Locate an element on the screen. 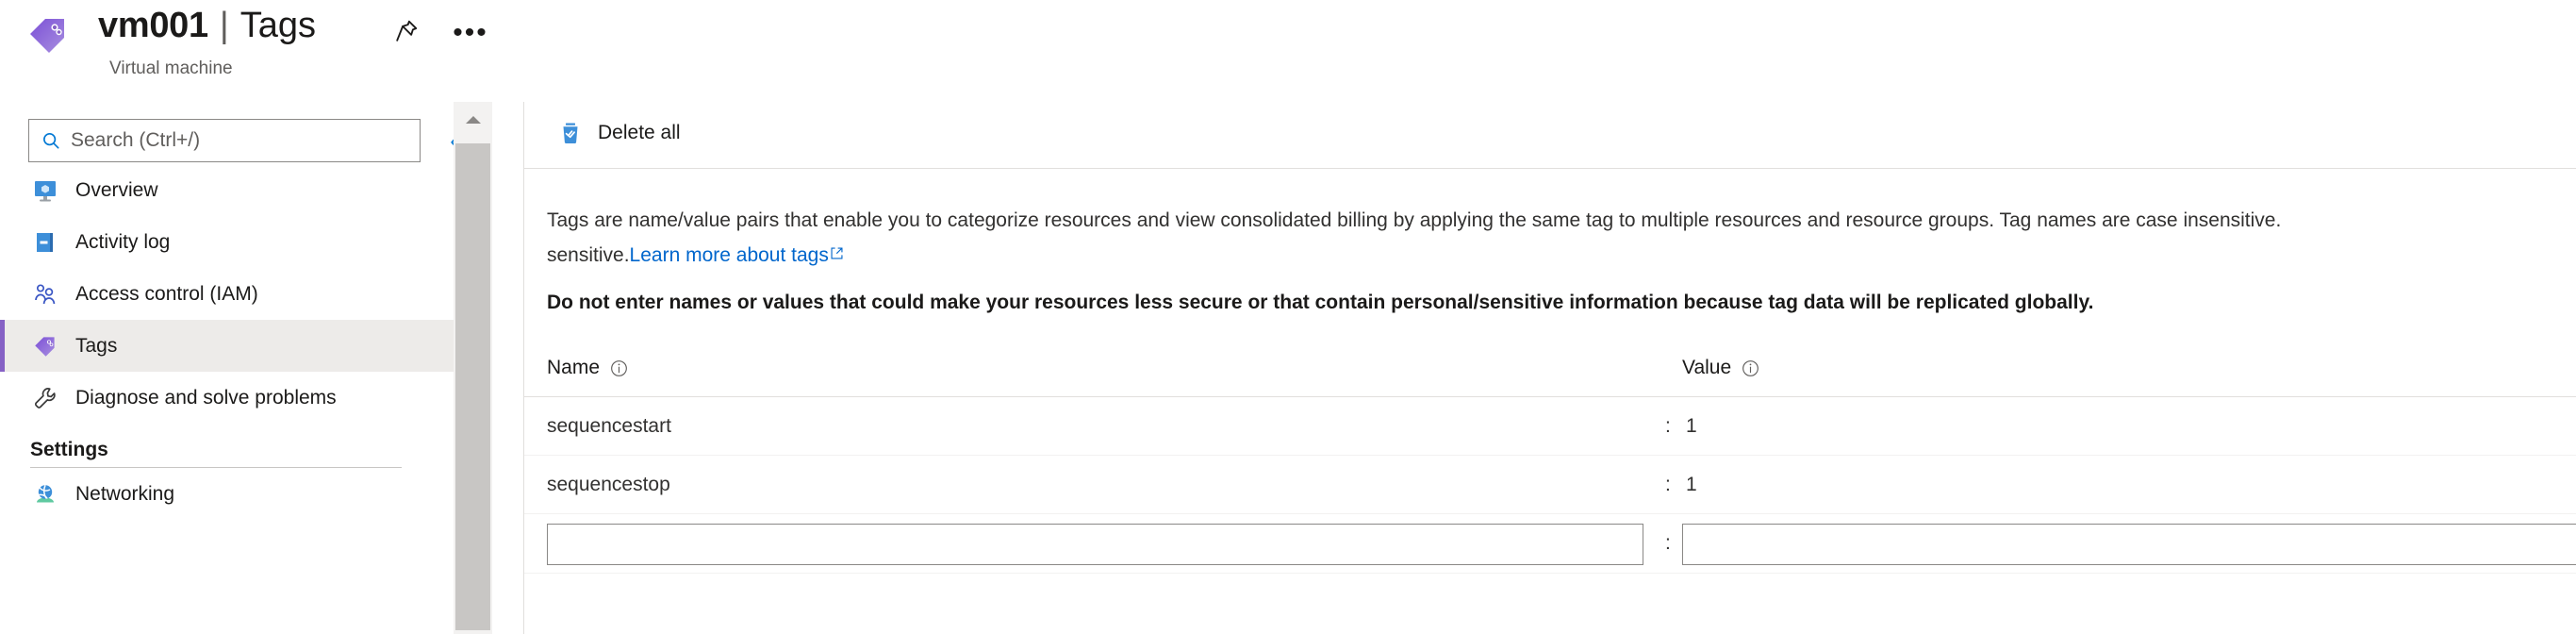 The height and width of the screenshot is (634, 2576). new-tag-row: : is located at coordinates (1550, 544).